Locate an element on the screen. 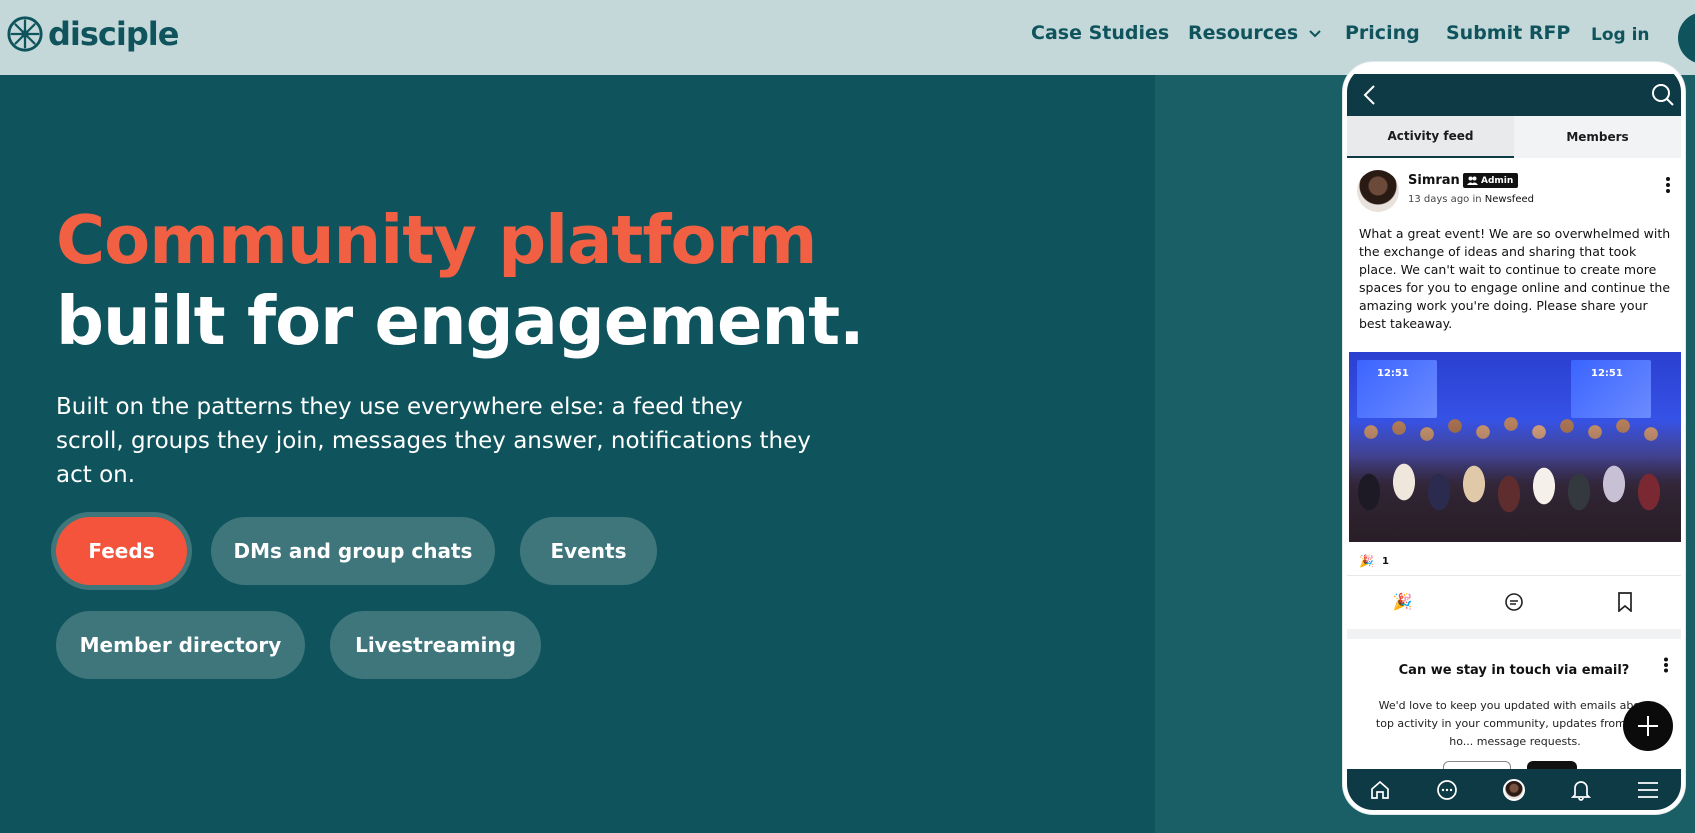  party-emoji-icon: 🎉 is located at coordinates (1366, 561).